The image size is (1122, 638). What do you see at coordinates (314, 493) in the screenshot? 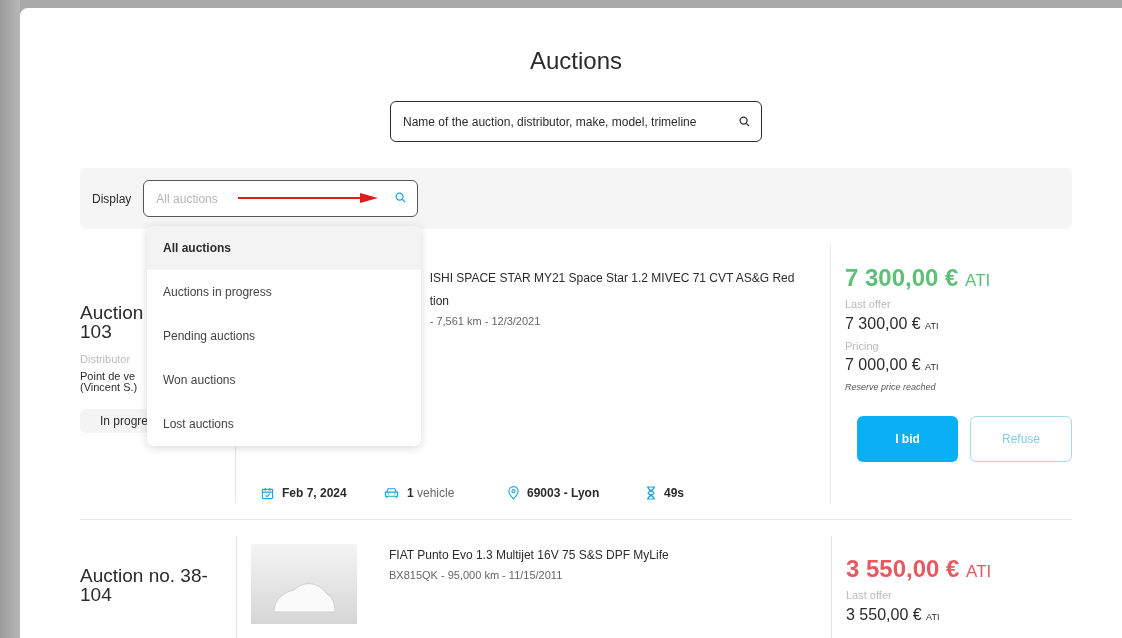
I see `info-text: Feb 7, 2024` at bounding box center [314, 493].